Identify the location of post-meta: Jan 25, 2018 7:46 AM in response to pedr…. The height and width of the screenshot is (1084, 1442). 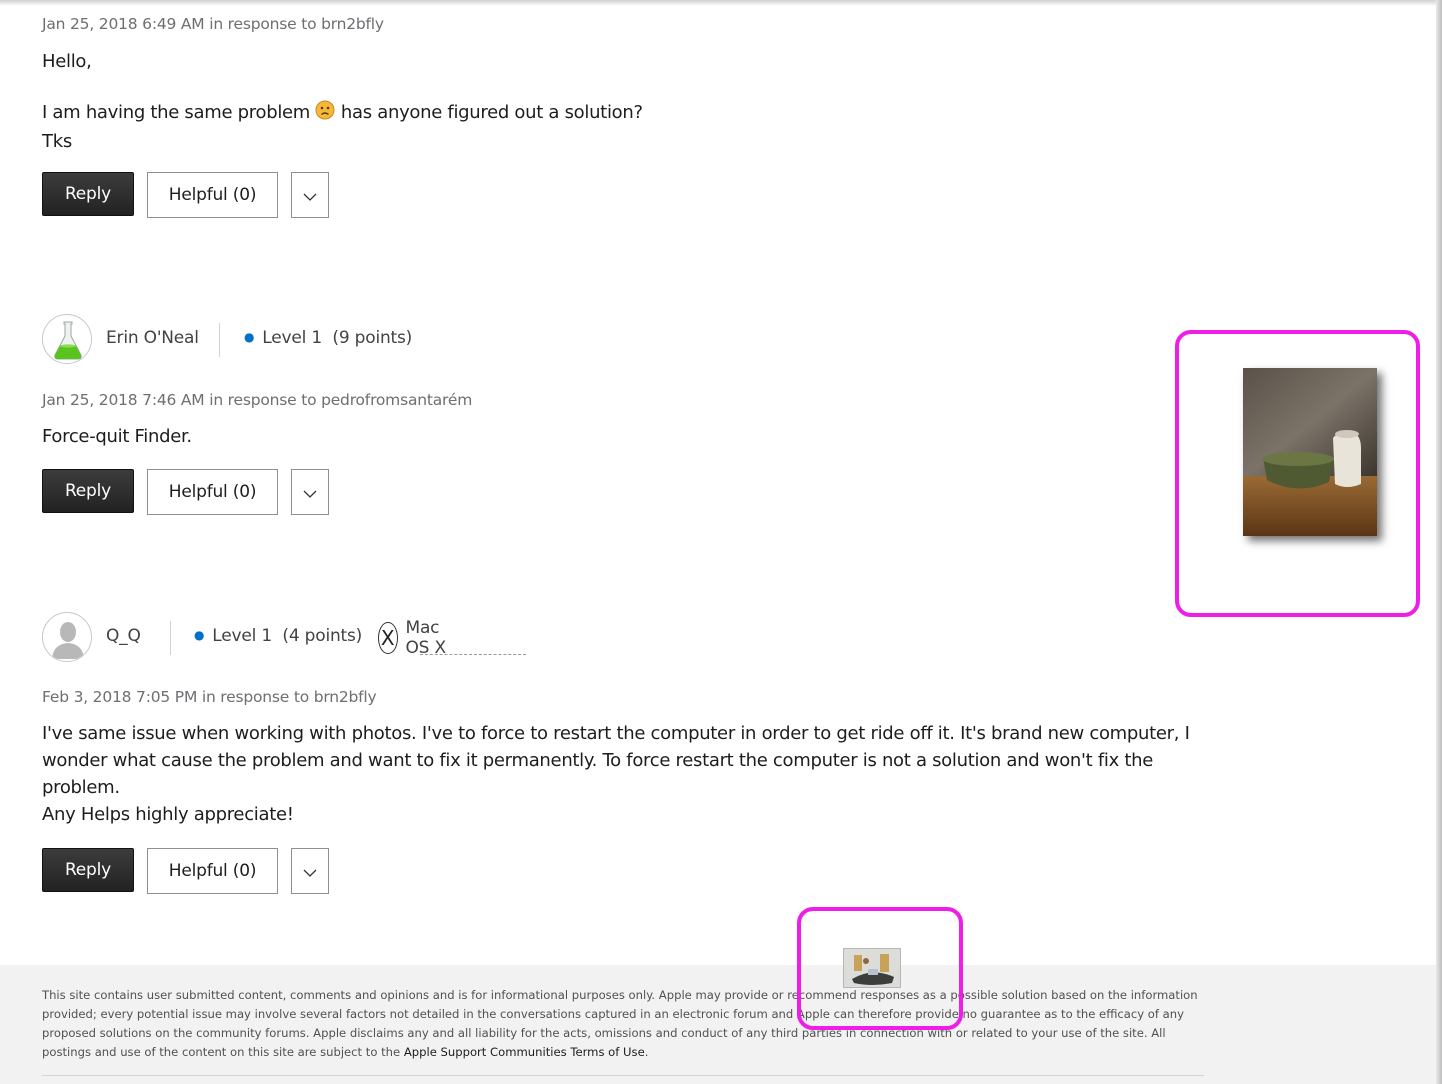
(257, 400).